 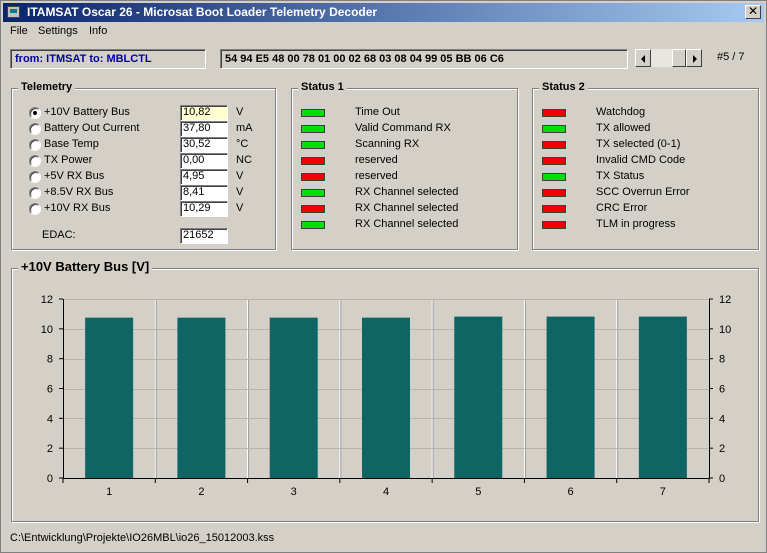 I want to click on x-tick-label: 2, so click(x=201, y=492).